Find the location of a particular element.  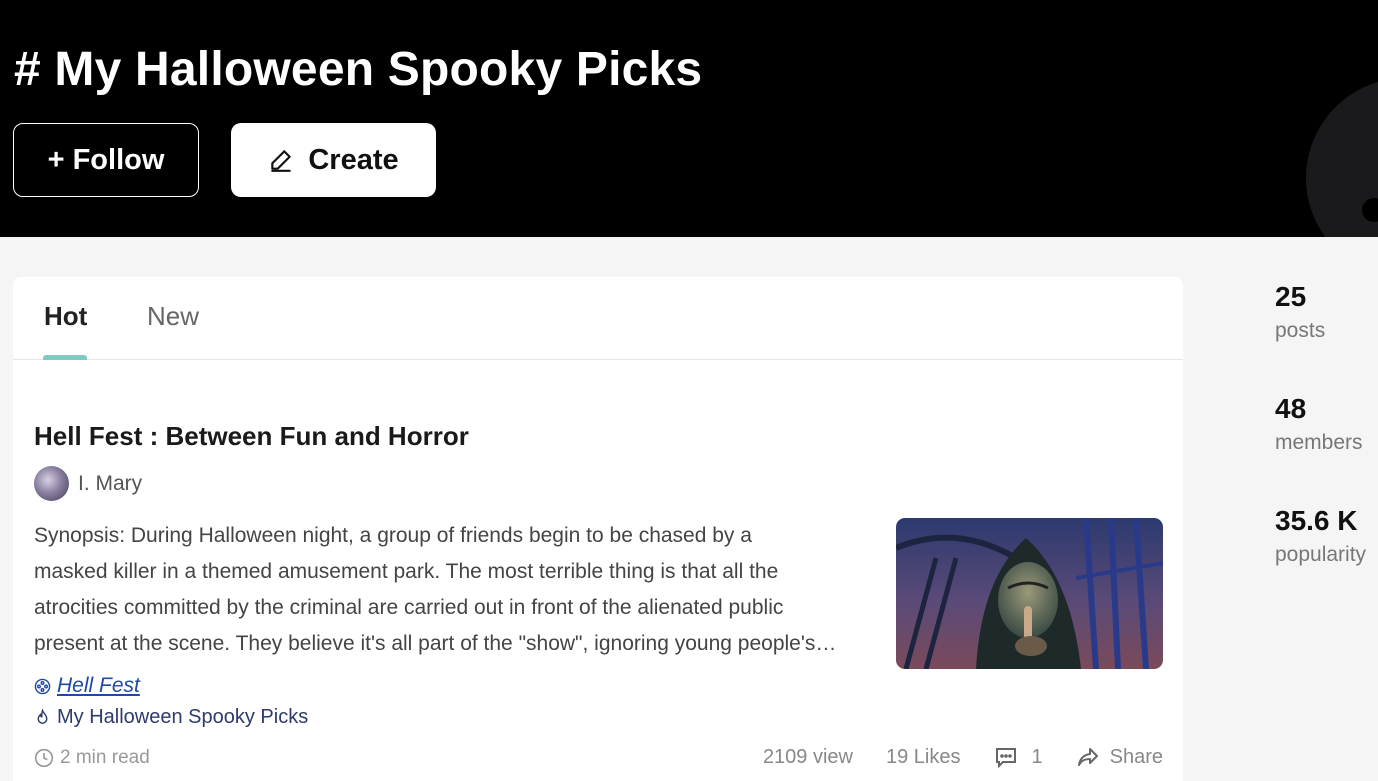

stat-label: members is located at coordinates (1319, 442).